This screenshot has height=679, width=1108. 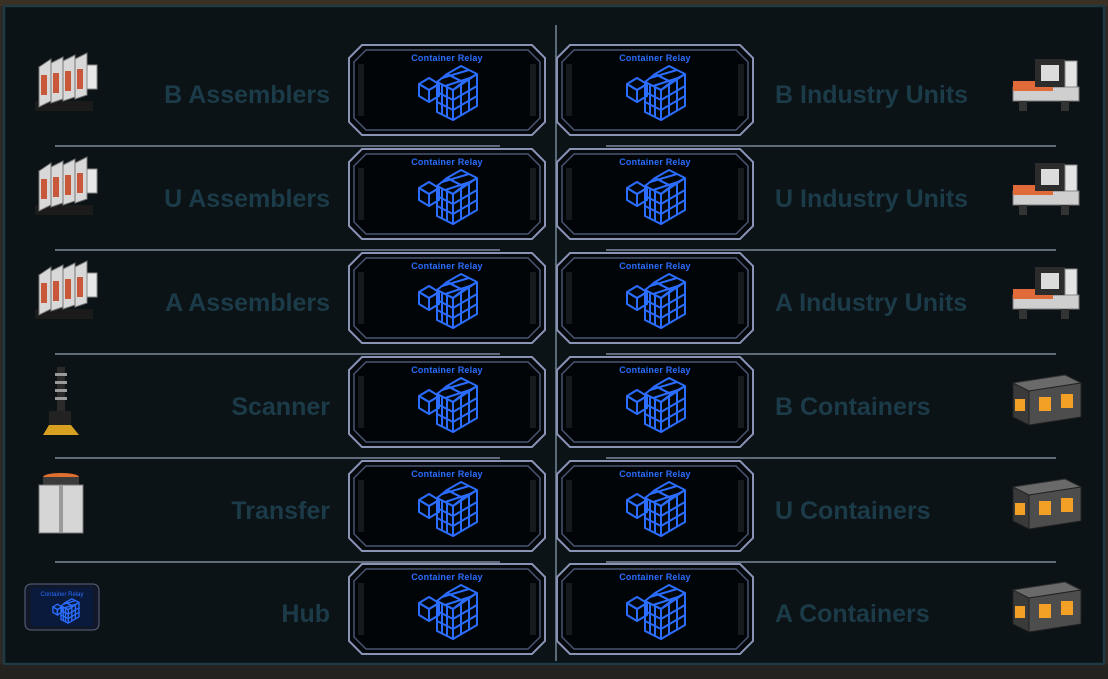 I want to click on relay-button-right-6: Container Relay, so click(x=655, y=609).